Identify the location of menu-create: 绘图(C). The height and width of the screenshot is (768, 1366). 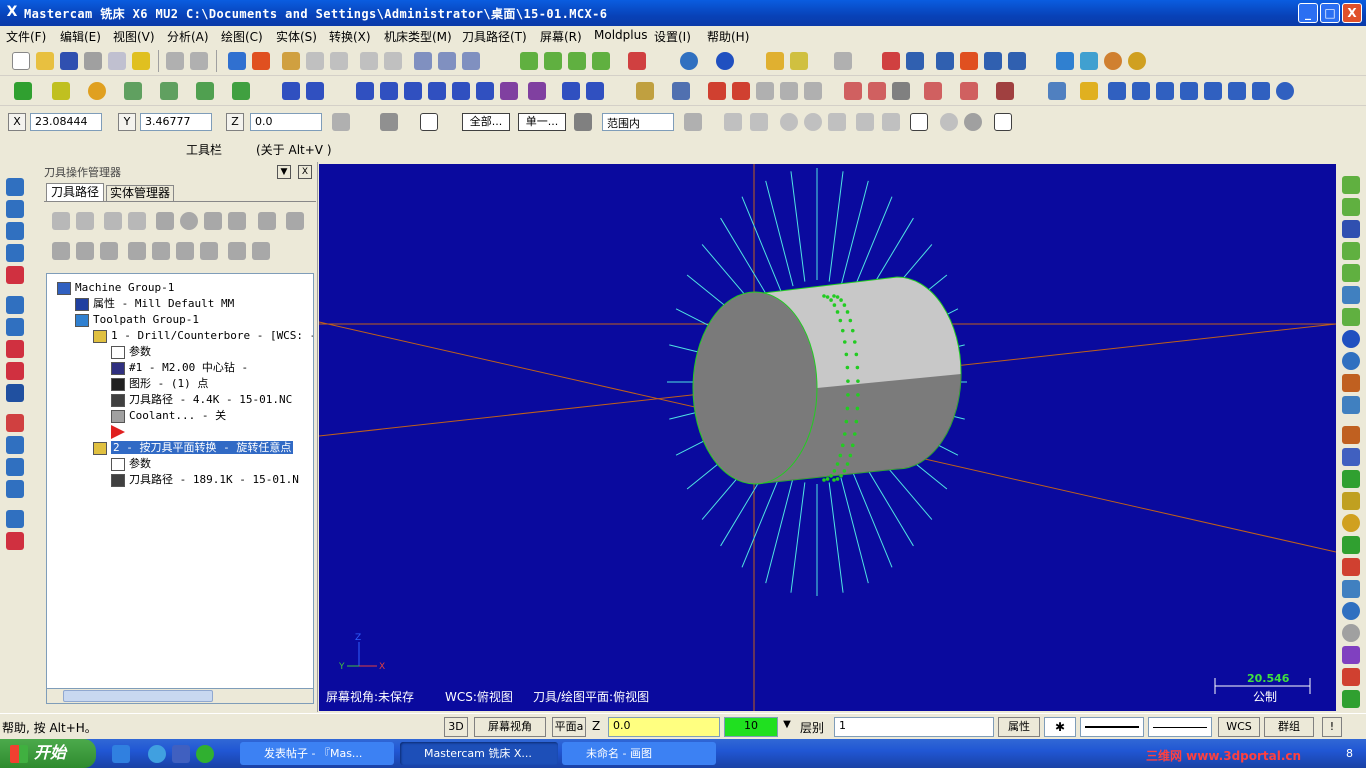
(242, 36).